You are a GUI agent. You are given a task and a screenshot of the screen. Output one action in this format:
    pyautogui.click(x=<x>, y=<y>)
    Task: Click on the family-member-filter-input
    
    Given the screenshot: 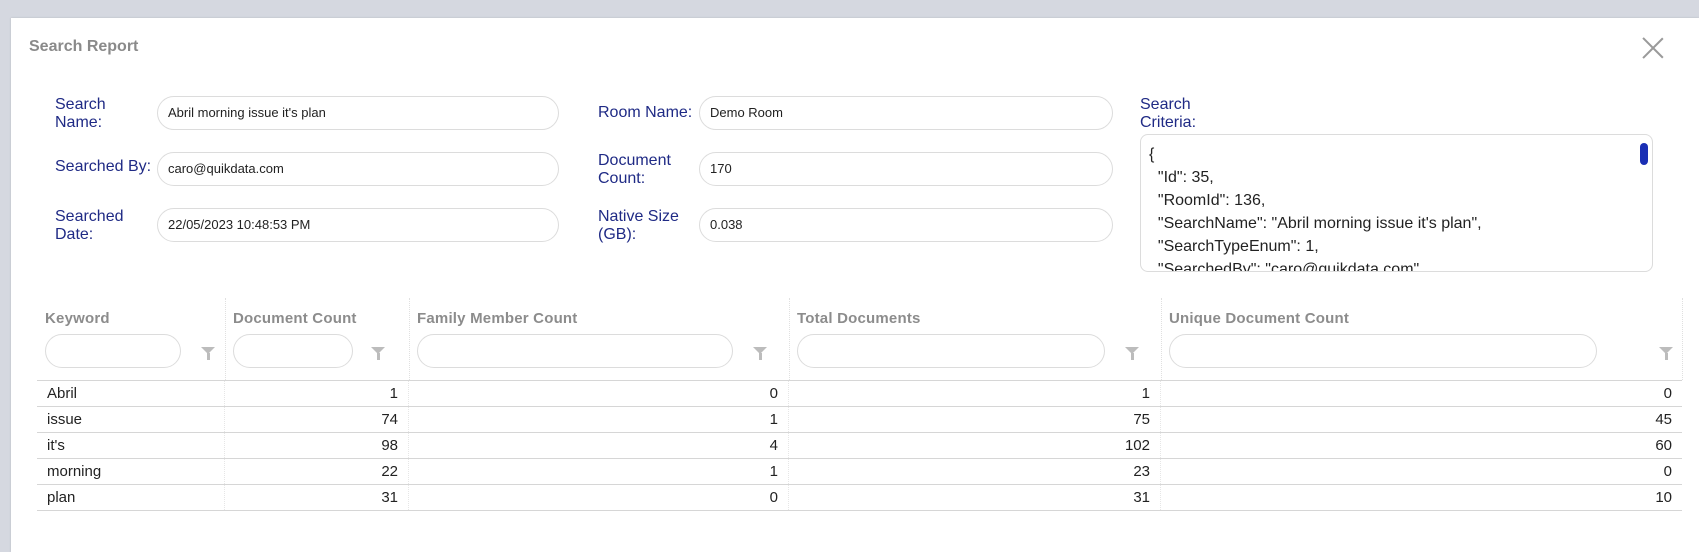 What is the action you would take?
    pyautogui.click(x=575, y=351)
    